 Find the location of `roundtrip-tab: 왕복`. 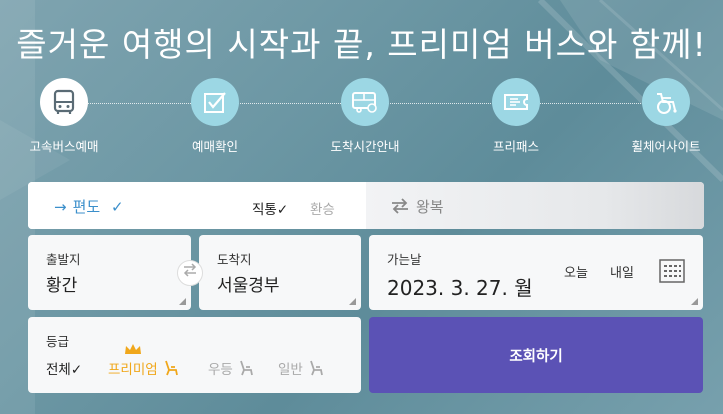

roundtrip-tab: 왕복 is located at coordinates (535, 205).